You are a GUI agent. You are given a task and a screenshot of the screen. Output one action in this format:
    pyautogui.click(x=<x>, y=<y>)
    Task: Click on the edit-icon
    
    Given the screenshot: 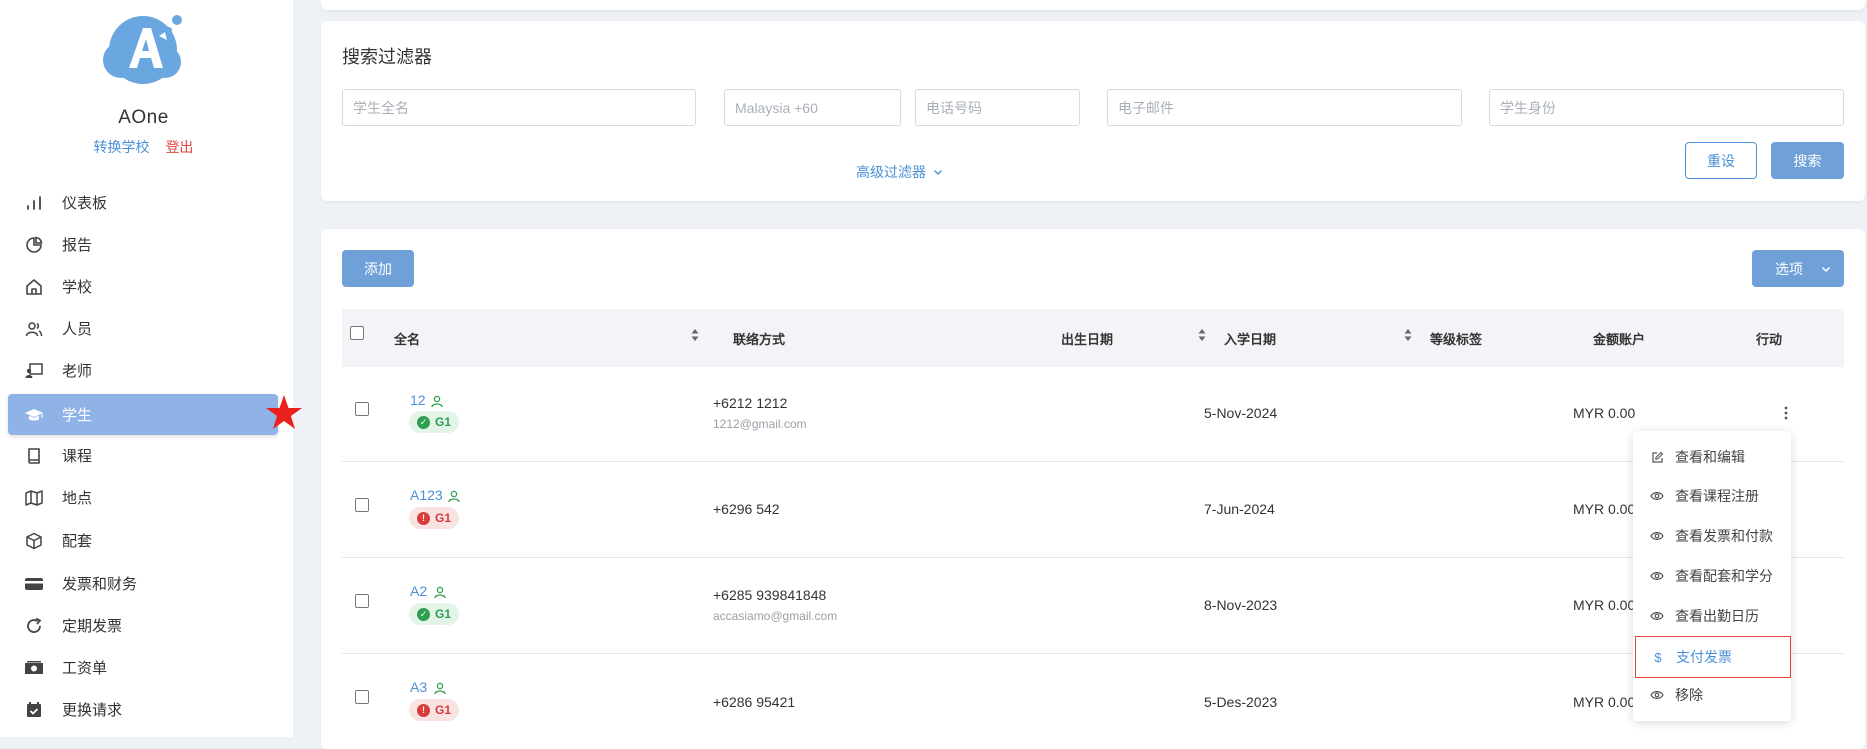 What is the action you would take?
    pyautogui.click(x=1657, y=457)
    